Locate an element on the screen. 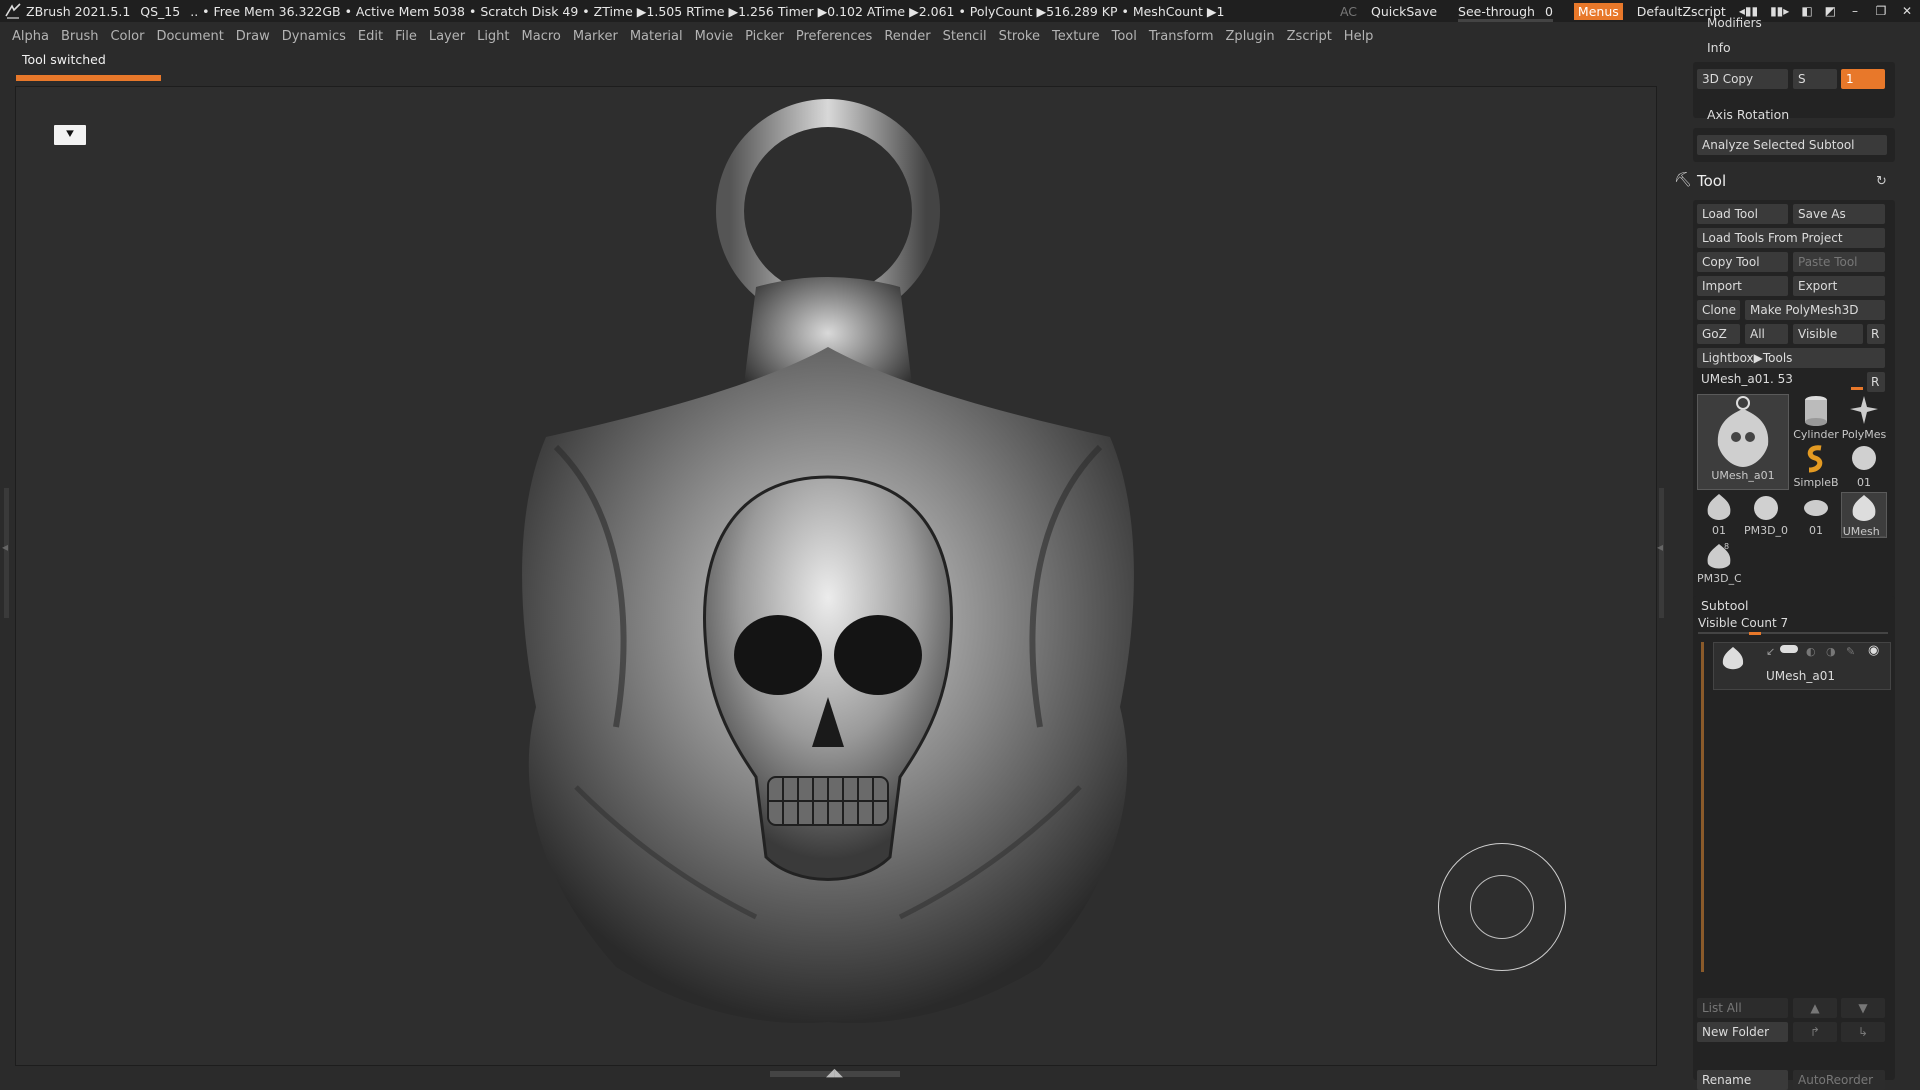  export-button: Export is located at coordinates (1839, 286).